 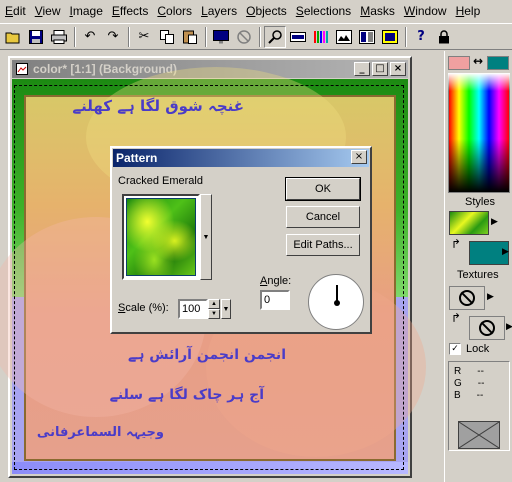 I want to click on undo-icon: ↶, so click(x=90, y=37).